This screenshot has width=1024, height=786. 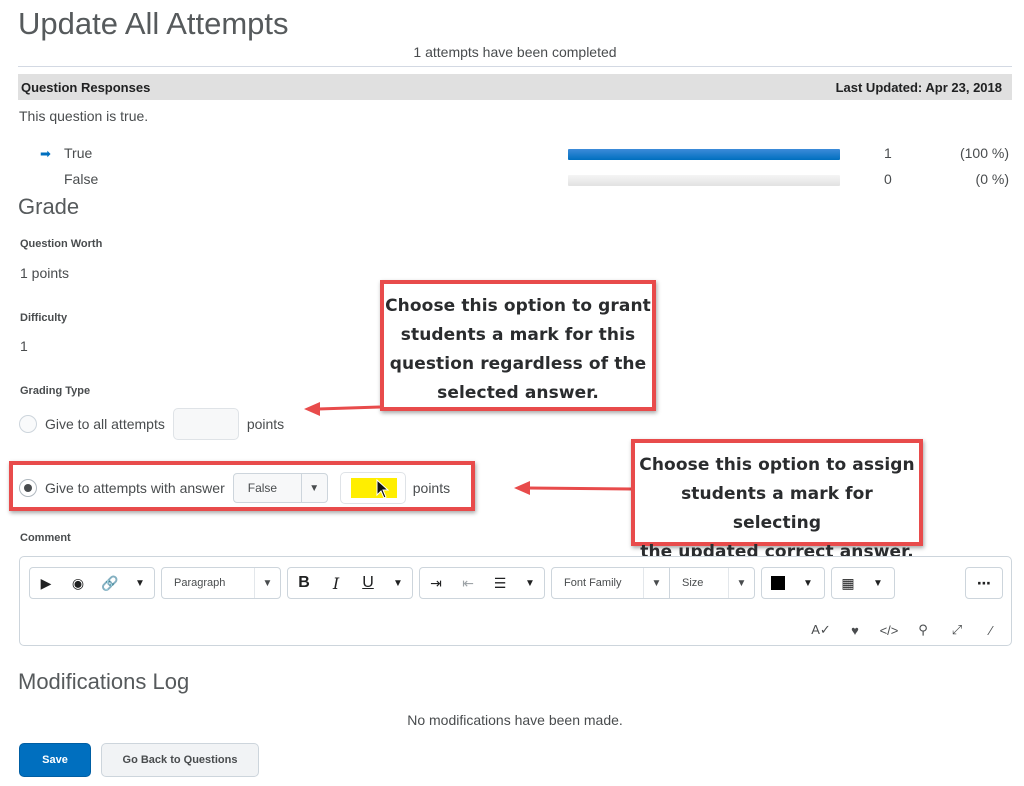 I want to click on color-swatch, so click(x=778, y=583).